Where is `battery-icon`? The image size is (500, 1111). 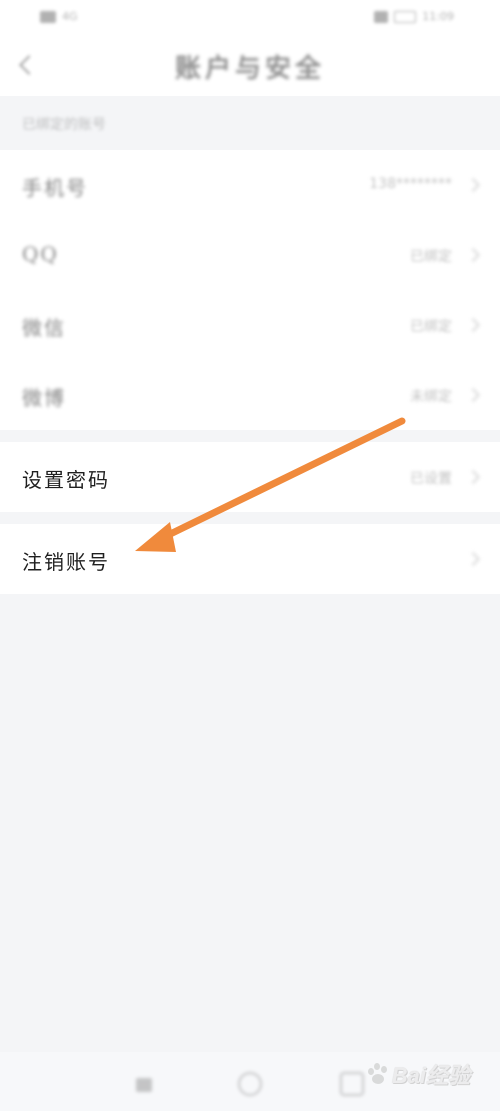 battery-icon is located at coordinates (405, 16).